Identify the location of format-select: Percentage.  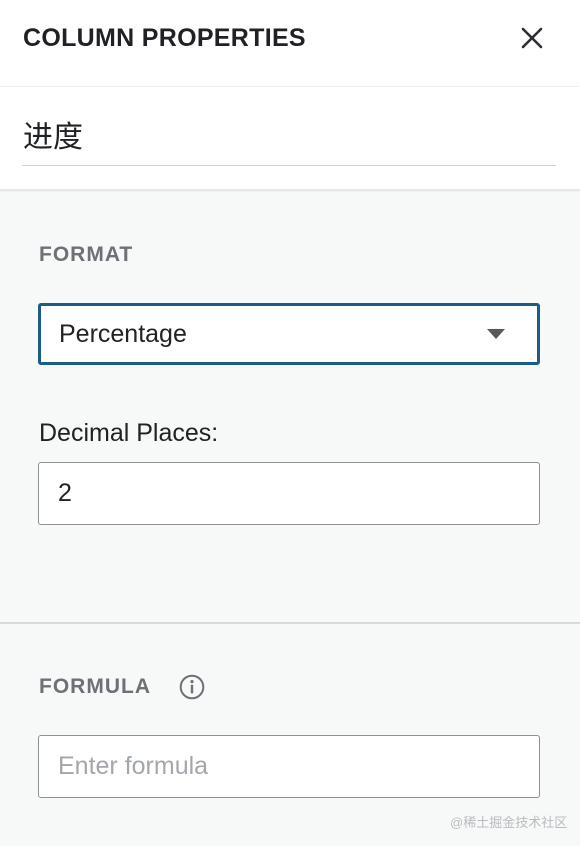
(289, 334).